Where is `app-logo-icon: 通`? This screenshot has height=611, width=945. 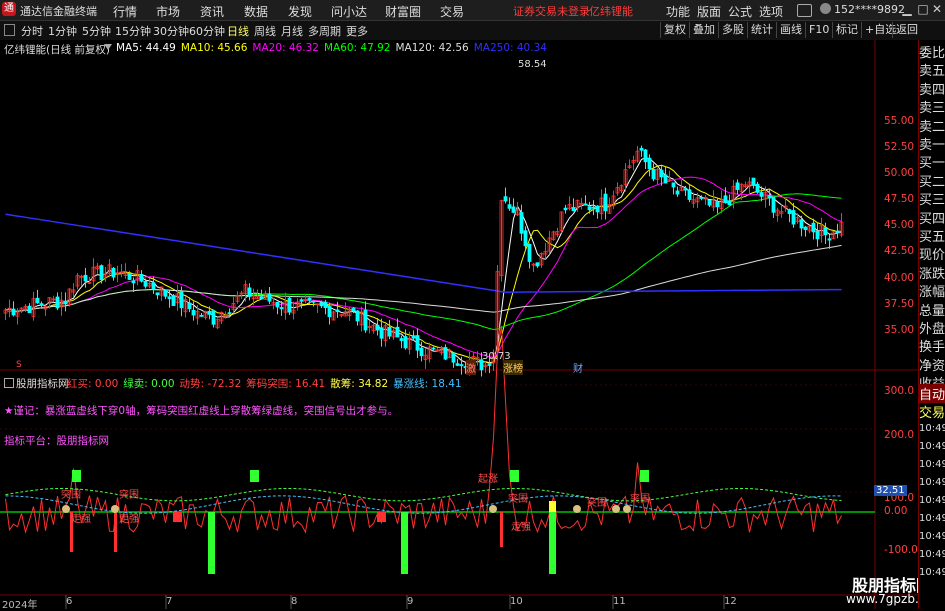
app-logo-icon: 通 is located at coordinates (9, 9).